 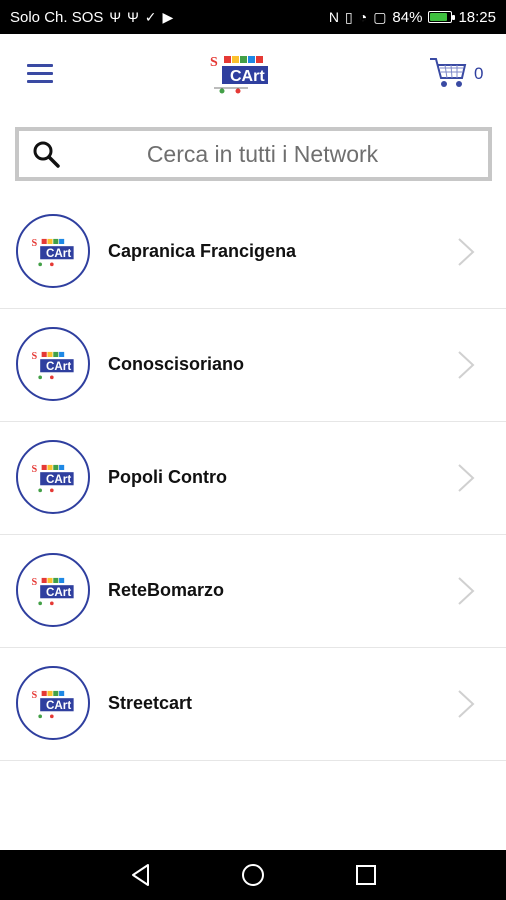 I want to click on hamburger-icon, so click(x=40, y=74).